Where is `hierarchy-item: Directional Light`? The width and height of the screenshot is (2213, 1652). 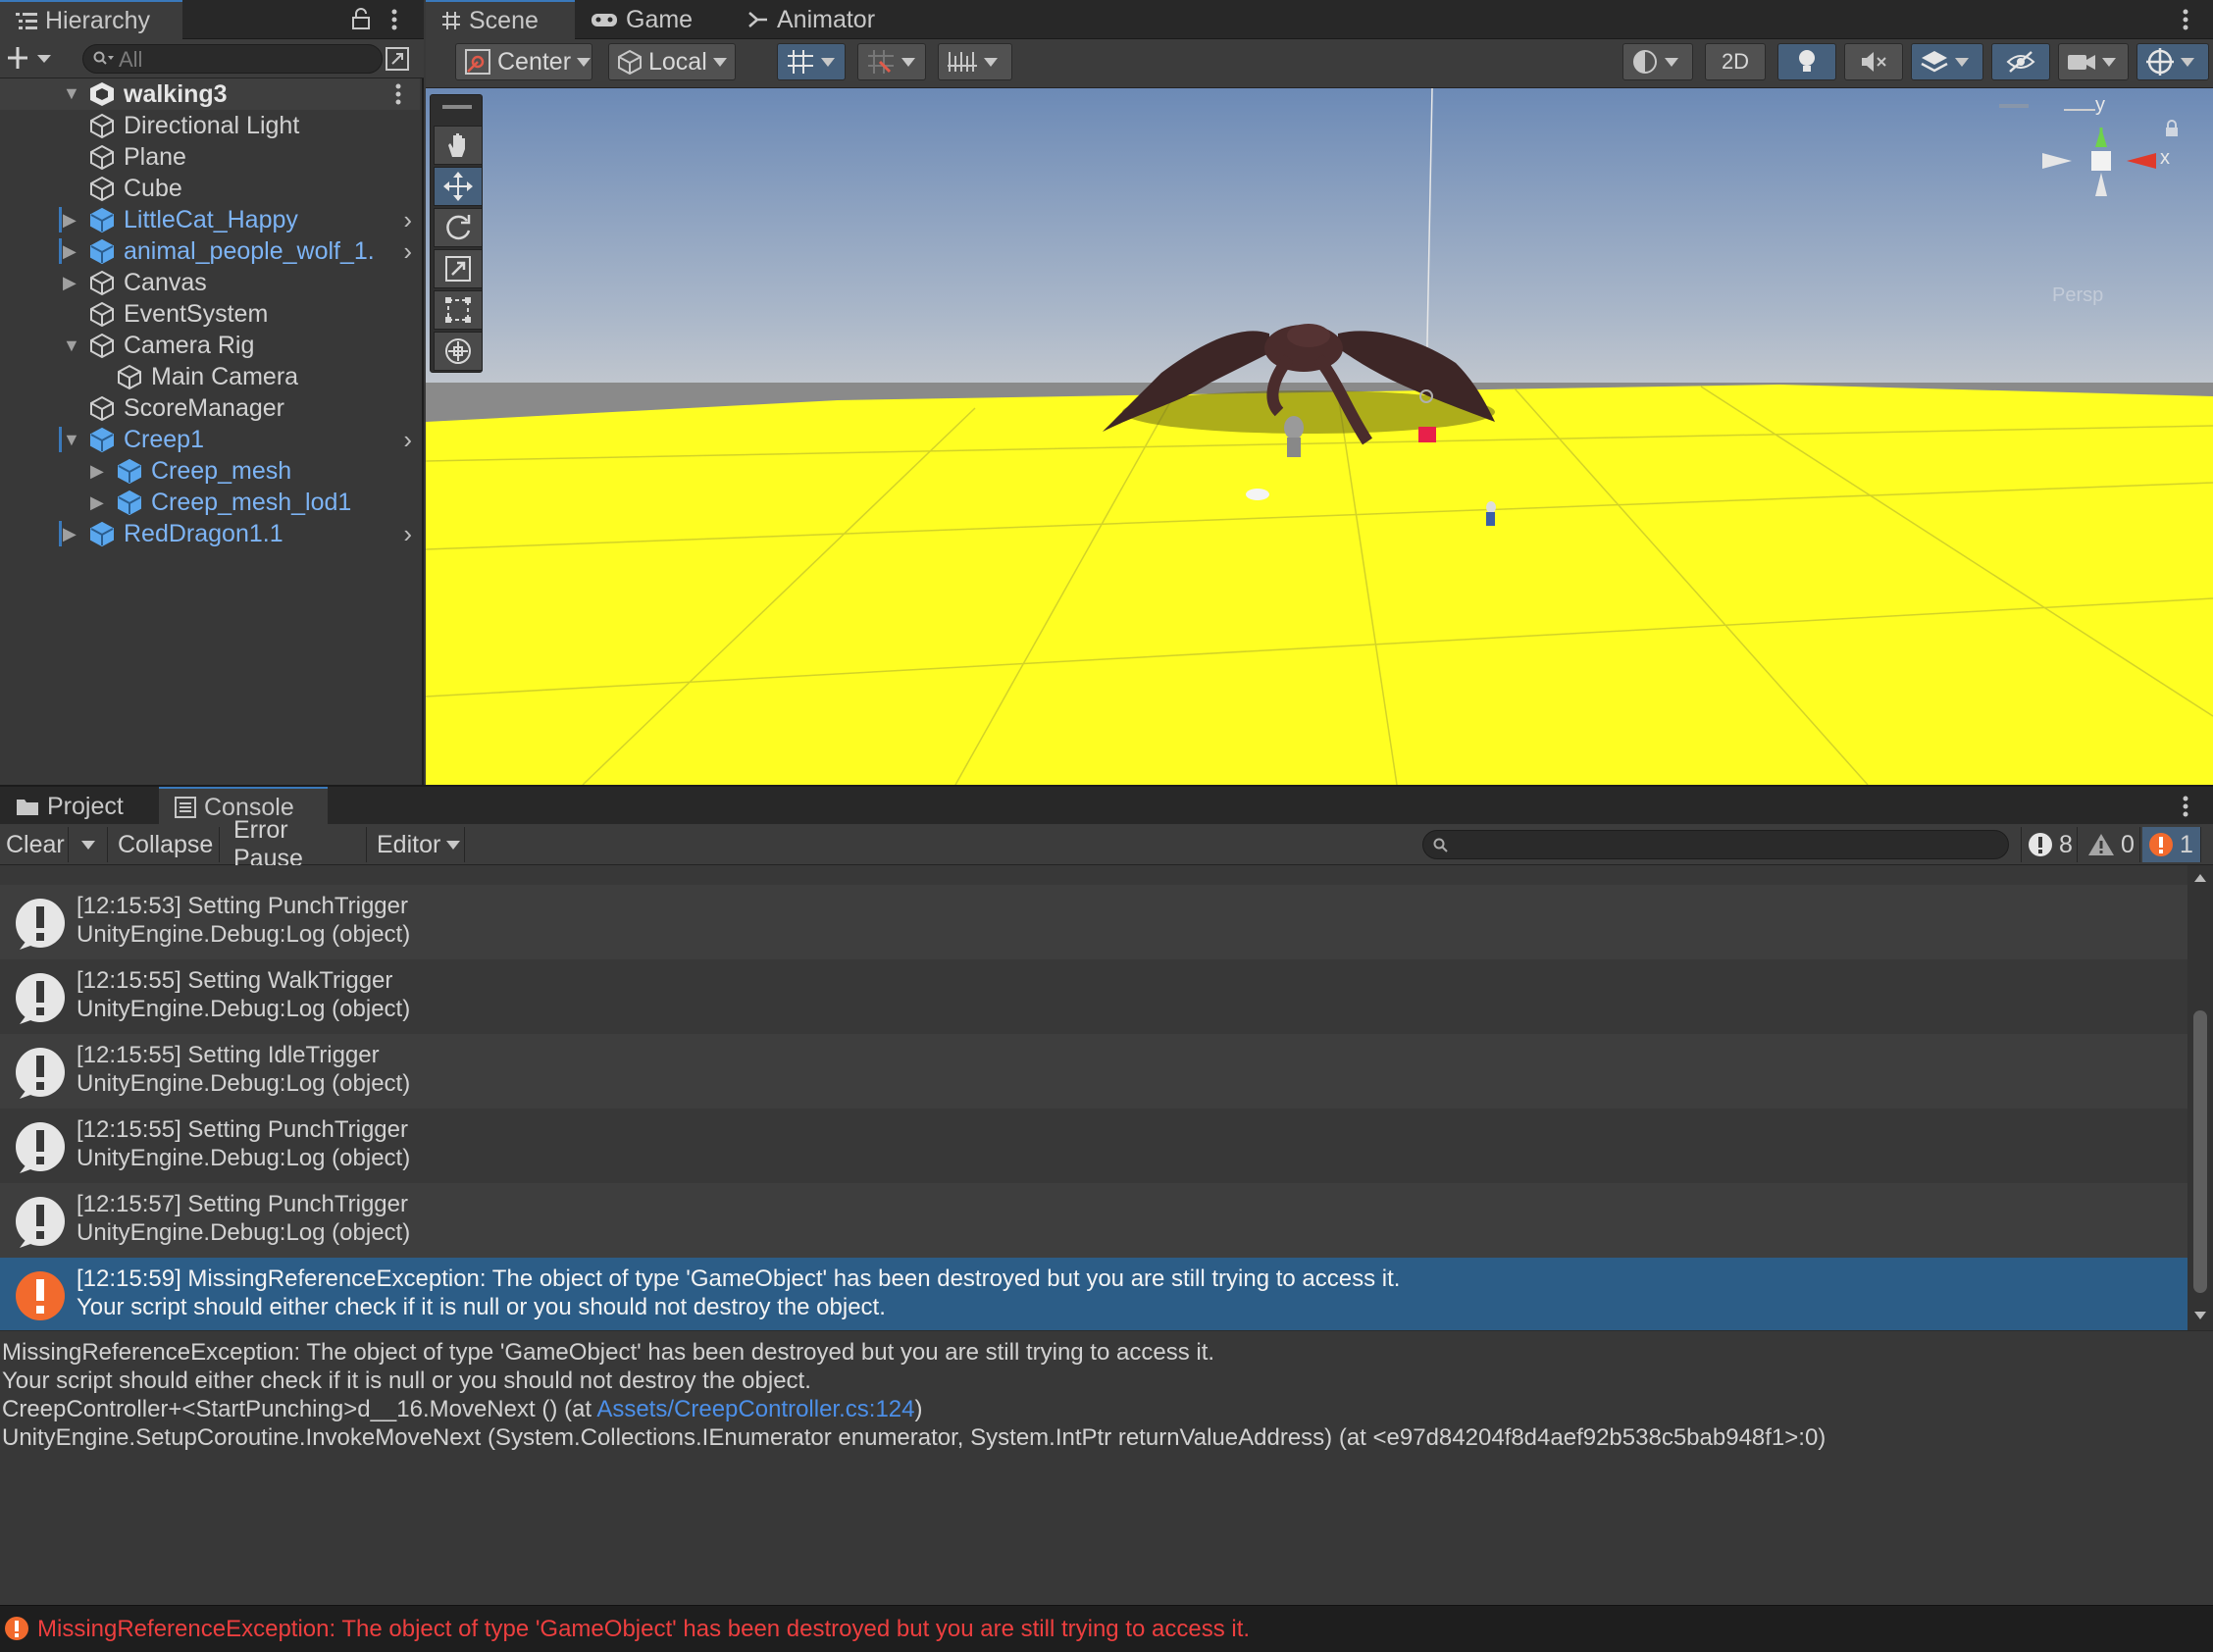
hierarchy-item: Directional Light is located at coordinates (210, 126).